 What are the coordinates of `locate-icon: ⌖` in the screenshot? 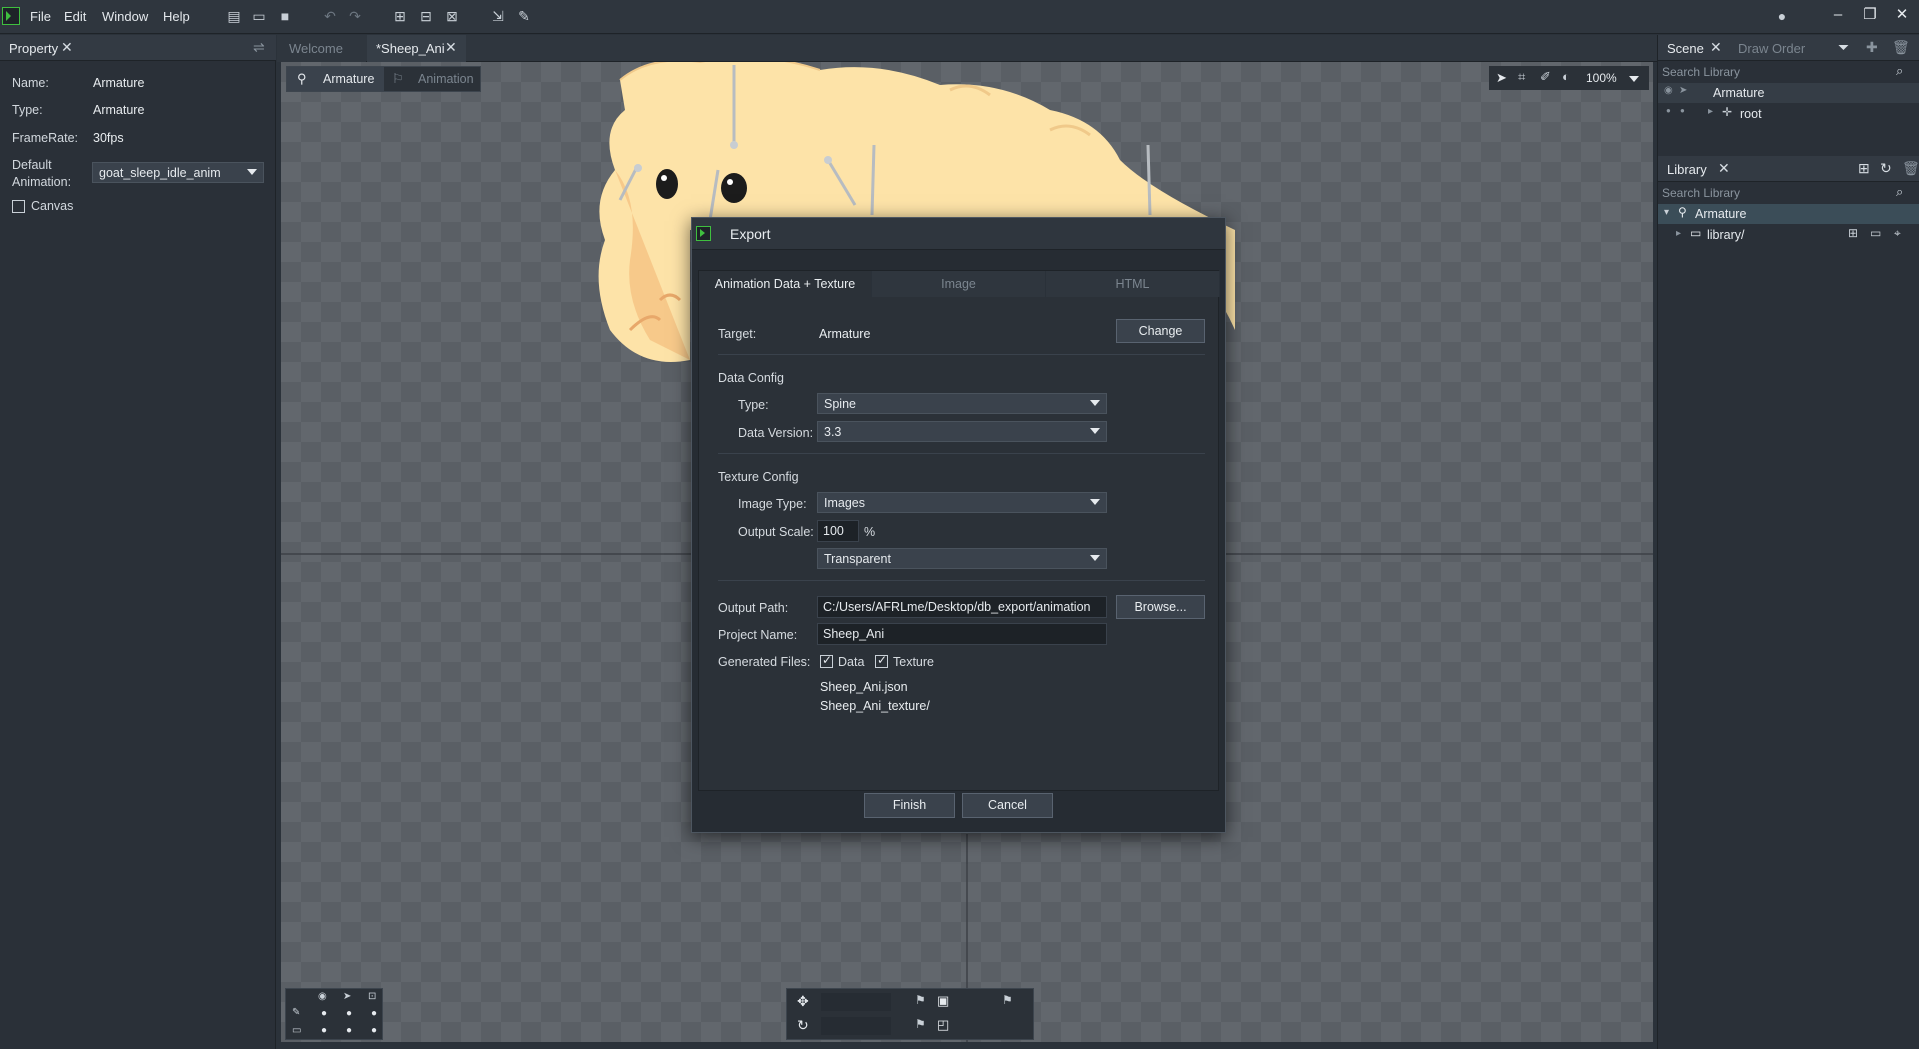 It's located at (1897, 233).